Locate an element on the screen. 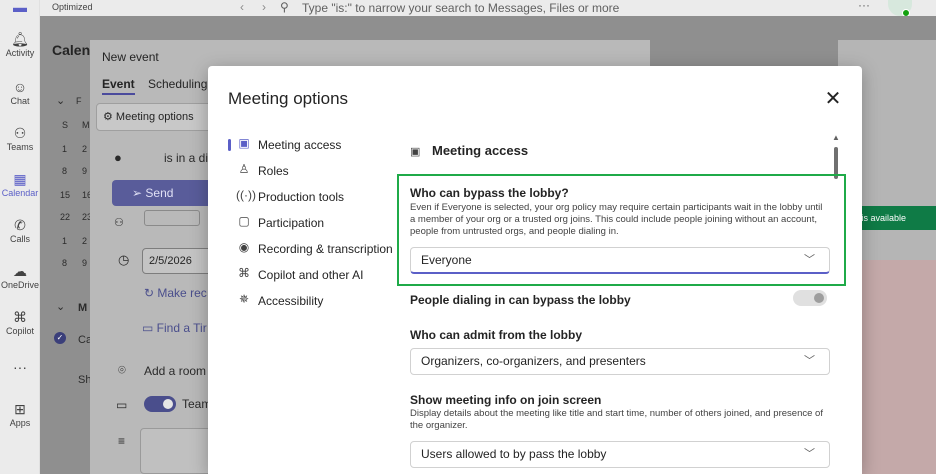 The height and width of the screenshot is (474, 936). clock-icon: ◷ is located at coordinates (124, 259).